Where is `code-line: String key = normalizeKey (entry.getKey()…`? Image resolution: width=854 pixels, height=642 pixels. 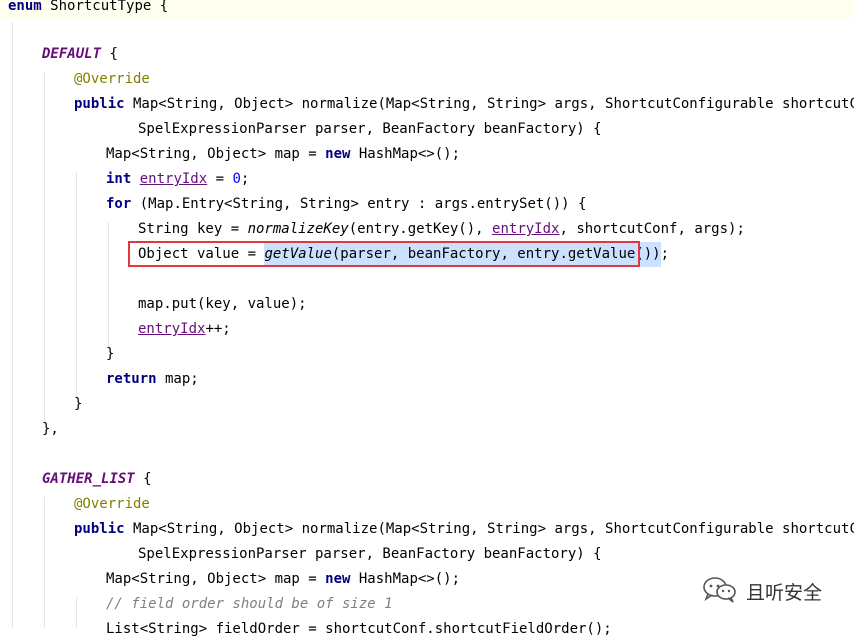
code-line: String key = normalizeKey (entry.getKey()… is located at coordinates (441, 229).